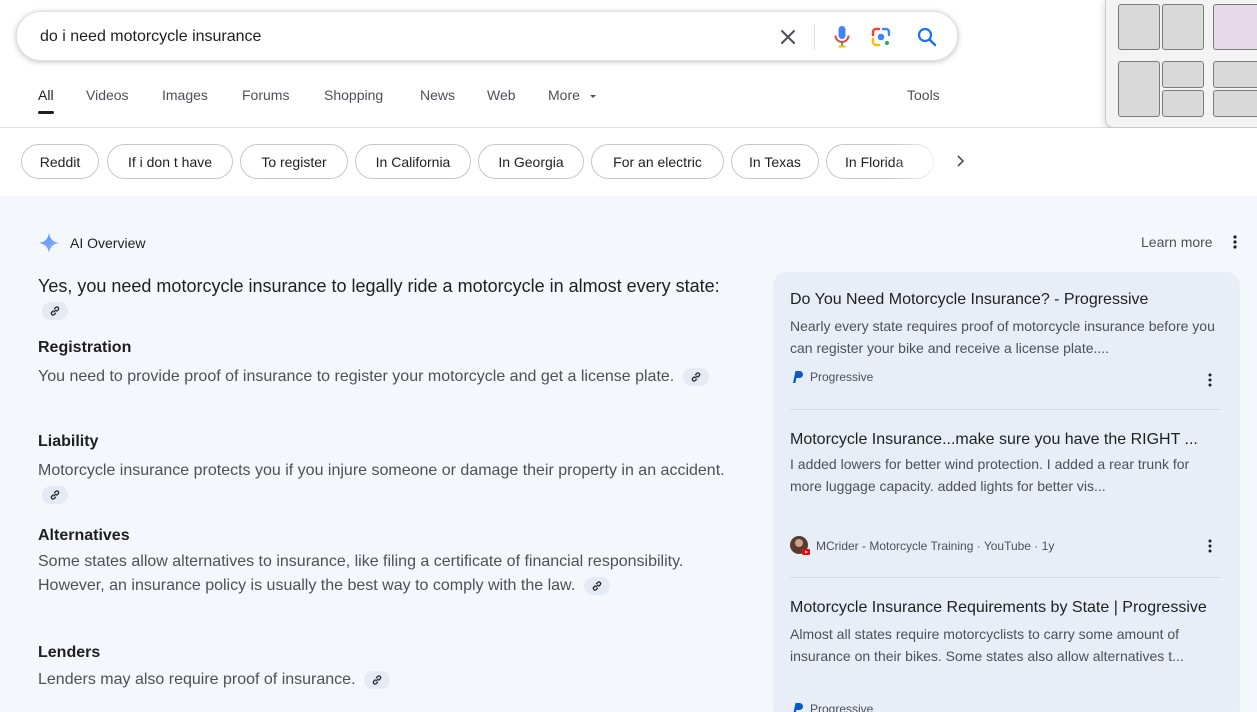 The image size is (1257, 712). What do you see at coordinates (531, 161) in the screenshot?
I see `chip-in-georgia: In Georgia` at bounding box center [531, 161].